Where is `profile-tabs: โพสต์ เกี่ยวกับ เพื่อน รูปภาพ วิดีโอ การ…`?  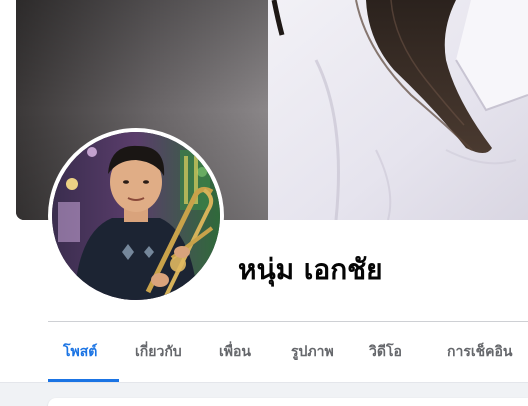
profile-tabs: โพสต์ เกี่ยวกับ เพื่อน รูปภาพ วิดีโอ การ… is located at coordinates (288, 352).